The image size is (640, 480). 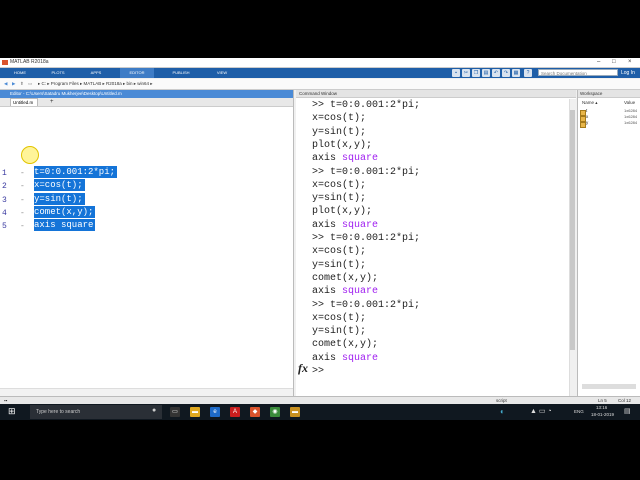 I want to click on task-view-icon: ▭, so click(x=175, y=412).